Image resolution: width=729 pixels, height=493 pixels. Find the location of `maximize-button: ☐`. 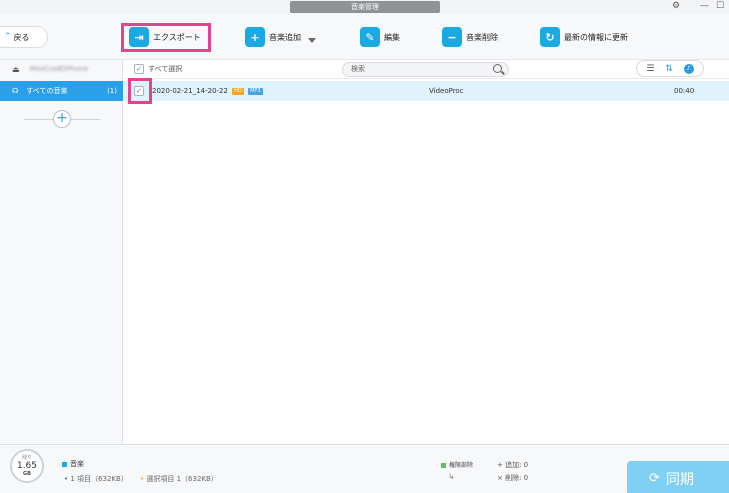

maximize-button: ☐ is located at coordinates (720, 6).